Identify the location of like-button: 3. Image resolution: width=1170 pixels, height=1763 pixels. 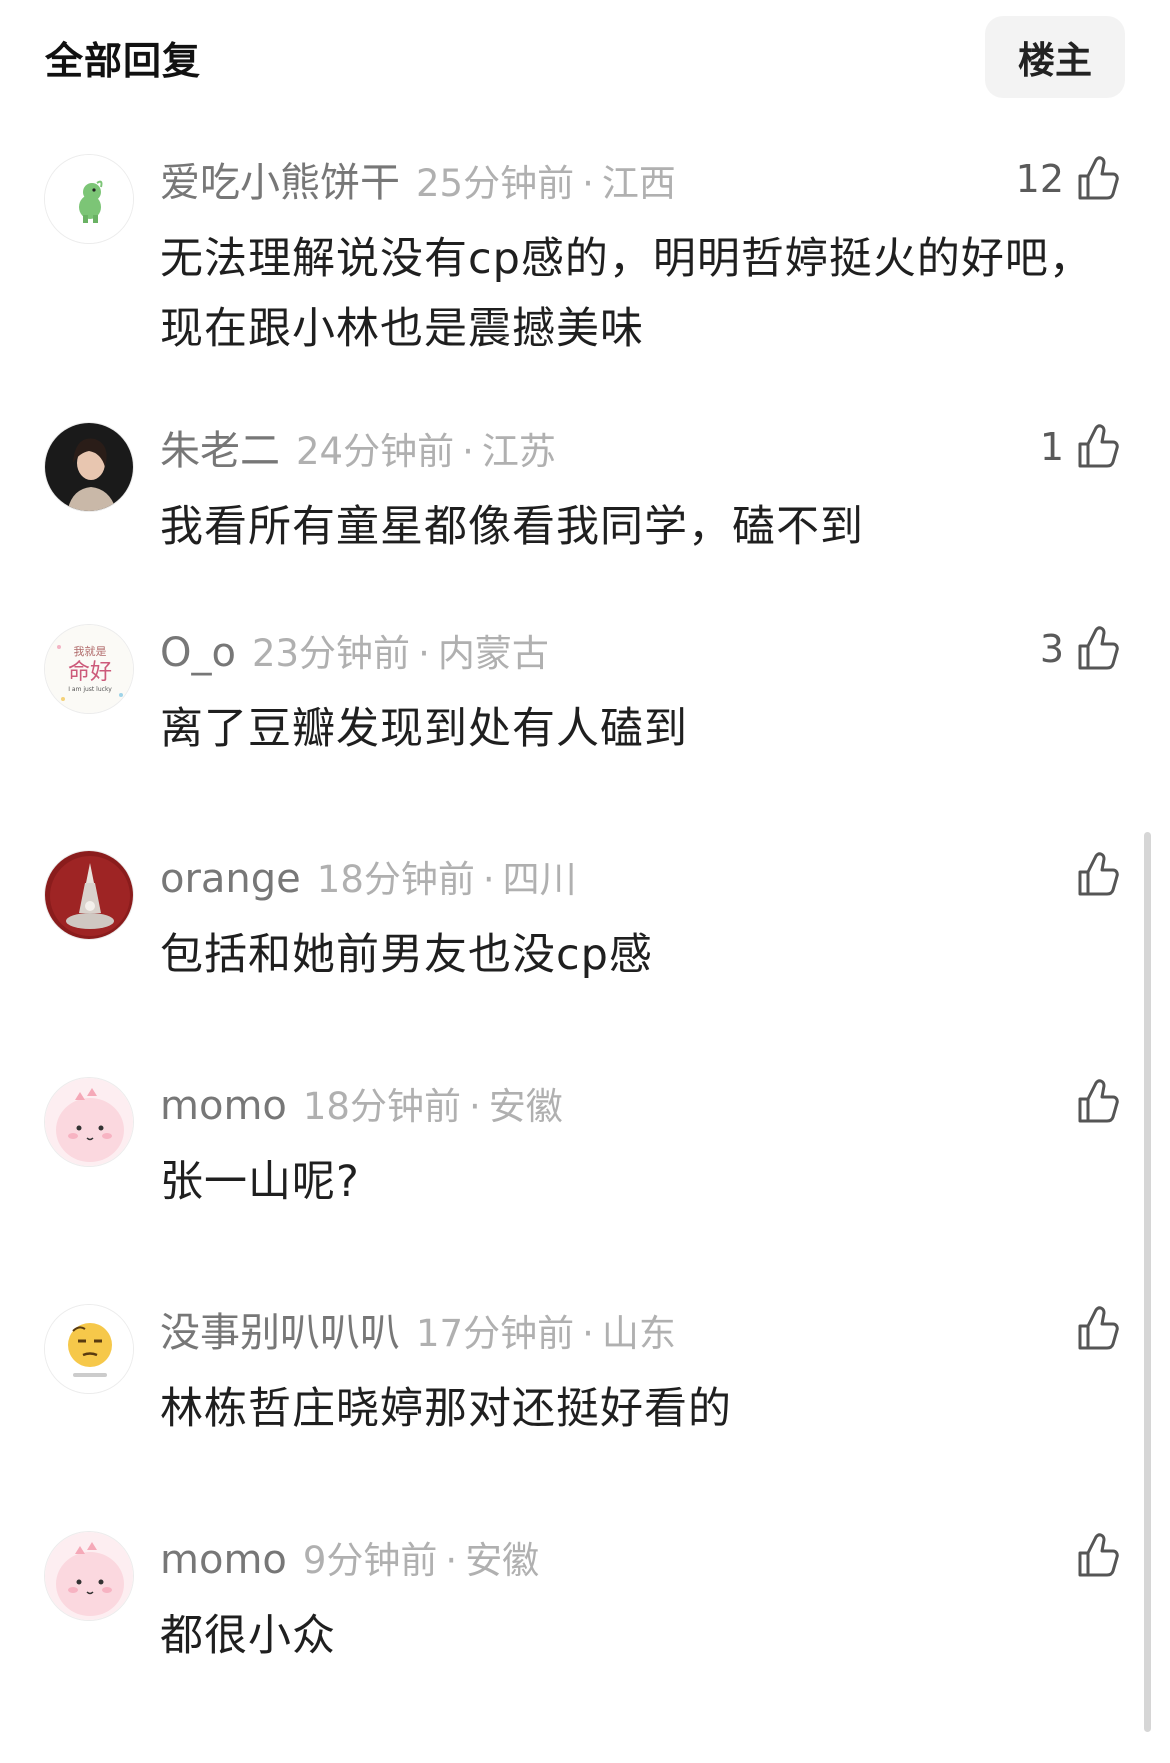
(1080, 649).